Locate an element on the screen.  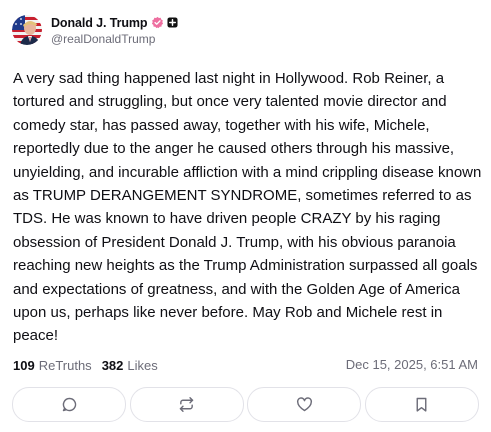
verified-badge-icon is located at coordinates (158, 22).